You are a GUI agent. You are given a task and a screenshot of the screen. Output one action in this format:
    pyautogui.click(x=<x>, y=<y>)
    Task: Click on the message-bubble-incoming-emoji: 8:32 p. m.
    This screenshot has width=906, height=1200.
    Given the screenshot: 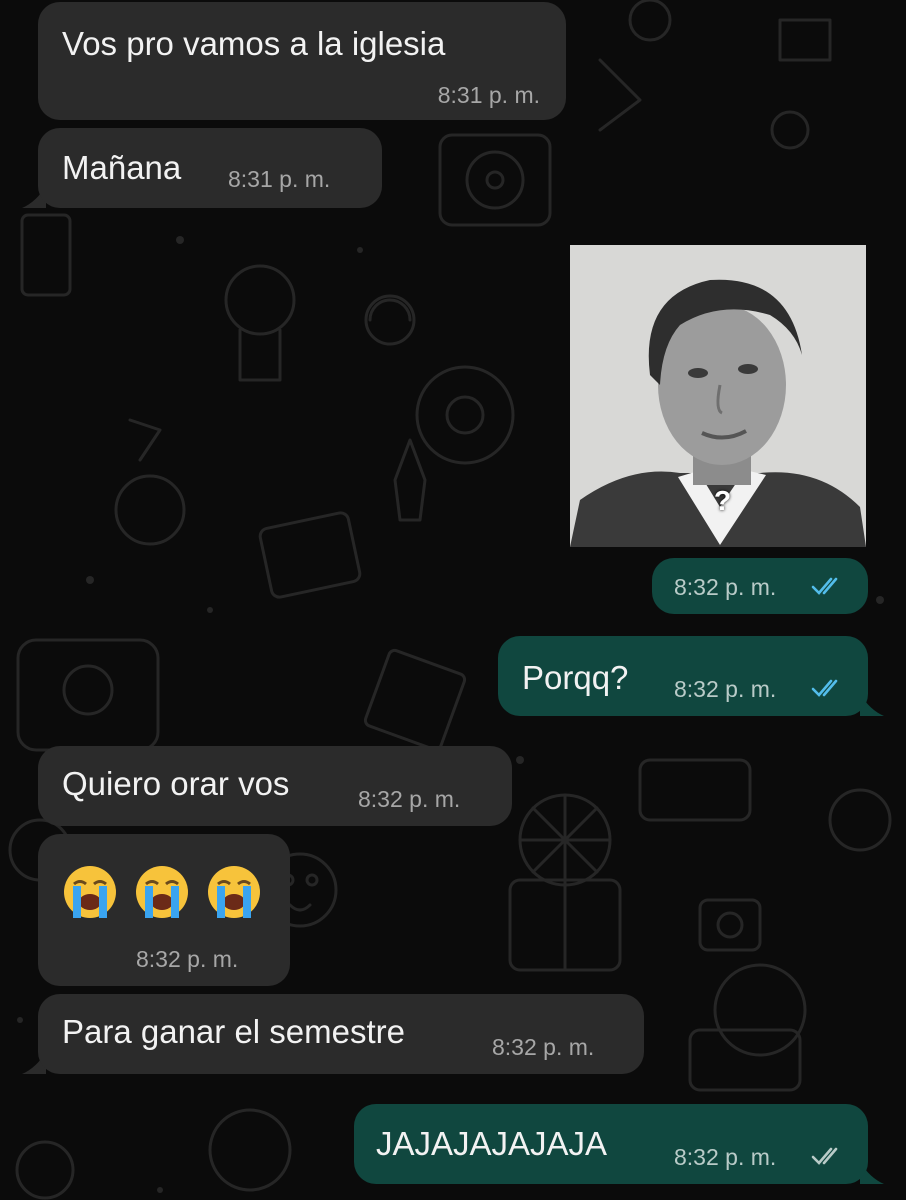 What is the action you would take?
    pyautogui.click(x=164, y=910)
    